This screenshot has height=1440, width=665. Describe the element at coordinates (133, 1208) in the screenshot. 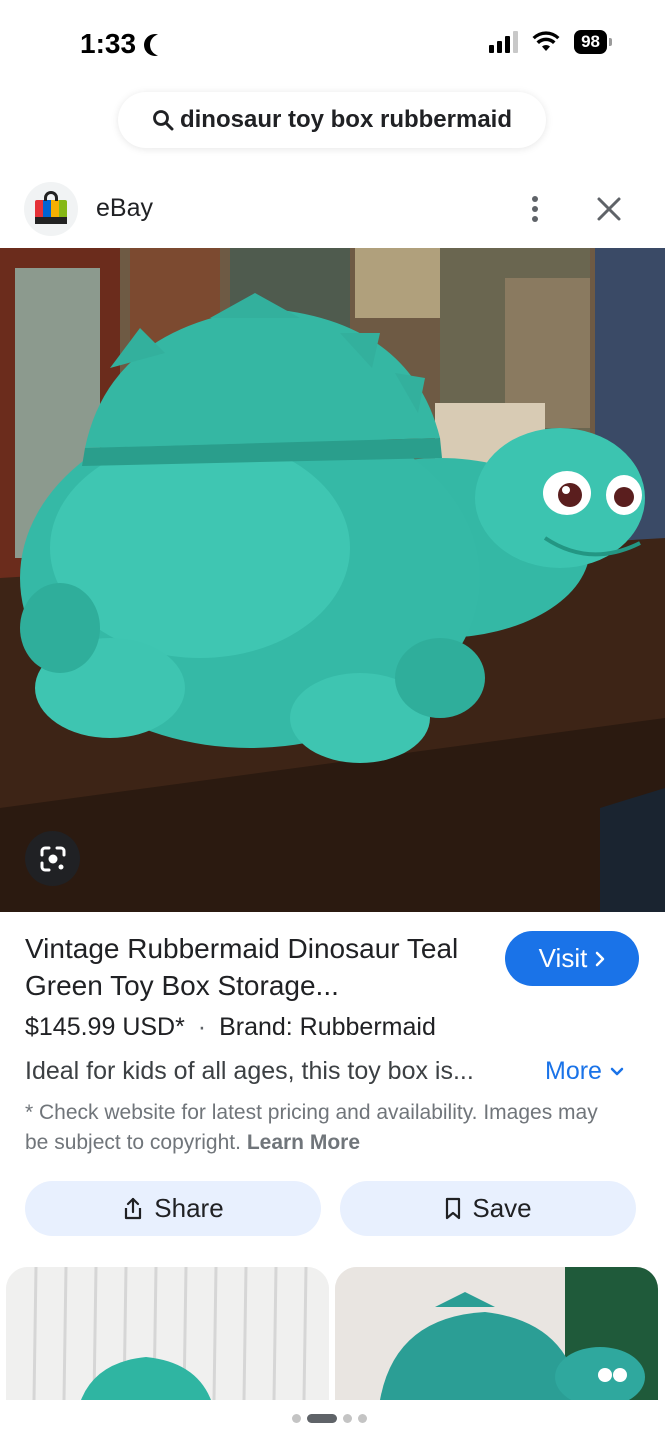

I see `share-icon` at that location.